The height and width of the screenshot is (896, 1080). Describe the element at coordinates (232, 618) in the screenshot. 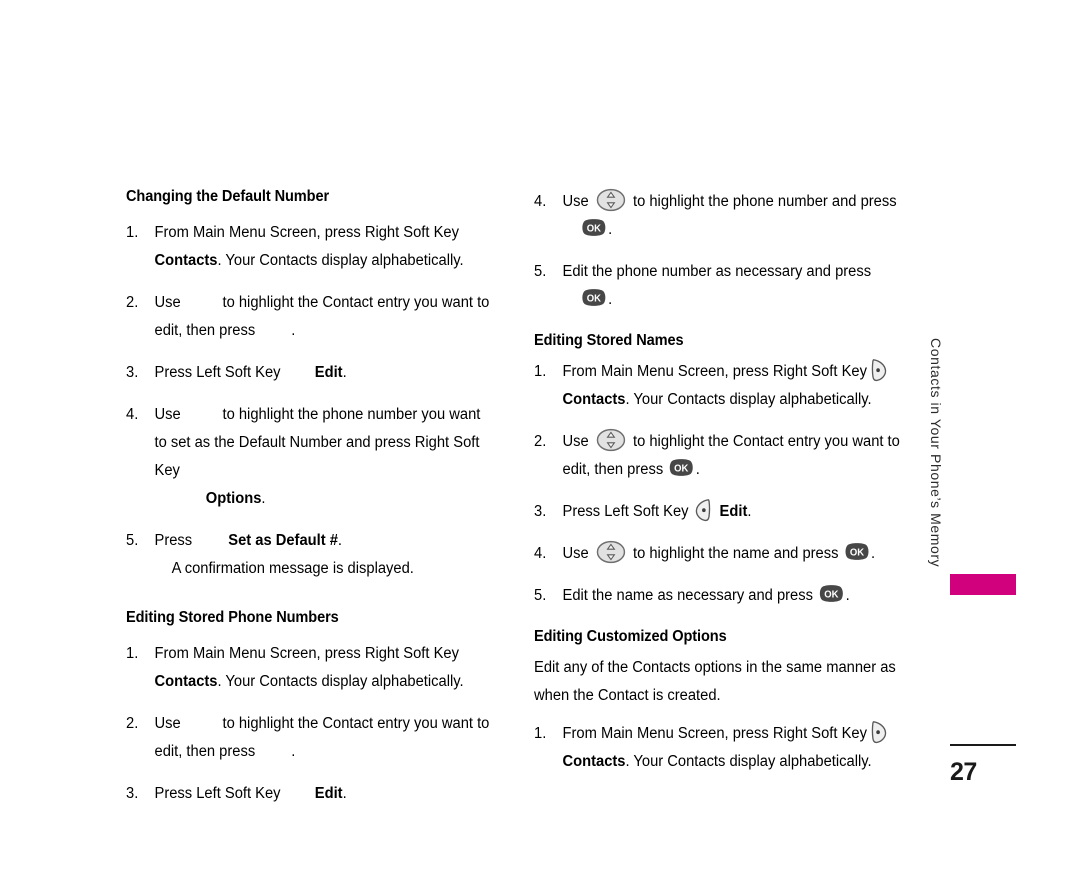

I see `section-heading-editing-stored-phone-numbers: Editing Stored Phone Numbers` at that location.